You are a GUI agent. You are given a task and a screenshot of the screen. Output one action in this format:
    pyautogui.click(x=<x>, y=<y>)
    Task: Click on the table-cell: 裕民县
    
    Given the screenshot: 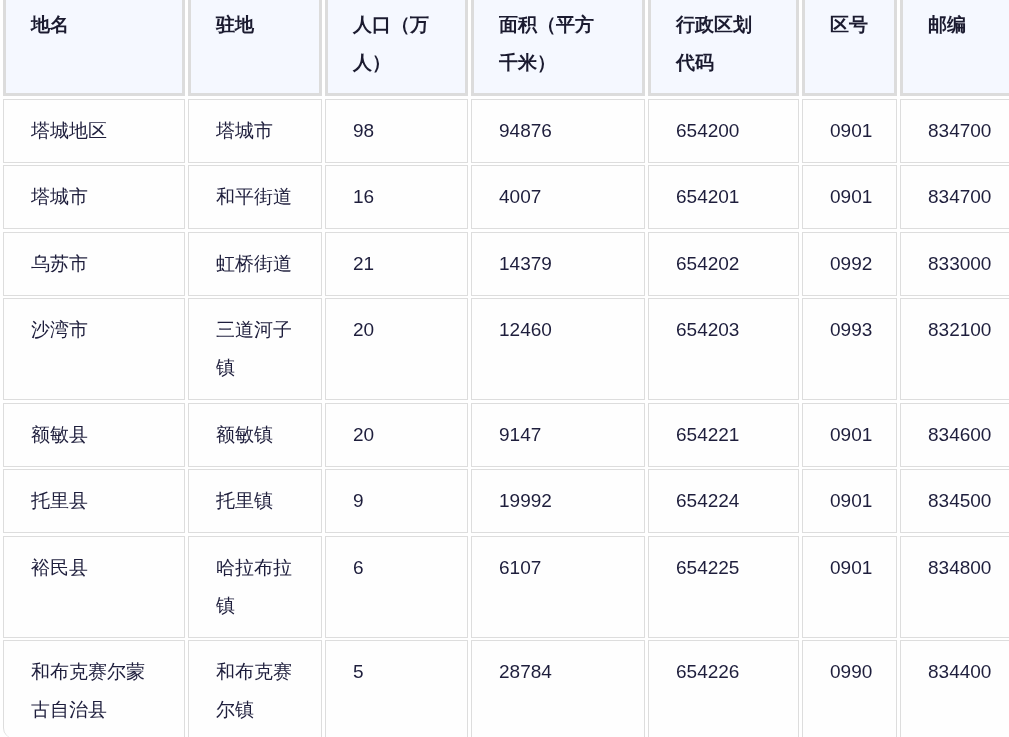 What is the action you would take?
    pyautogui.click(x=94, y=586)
    